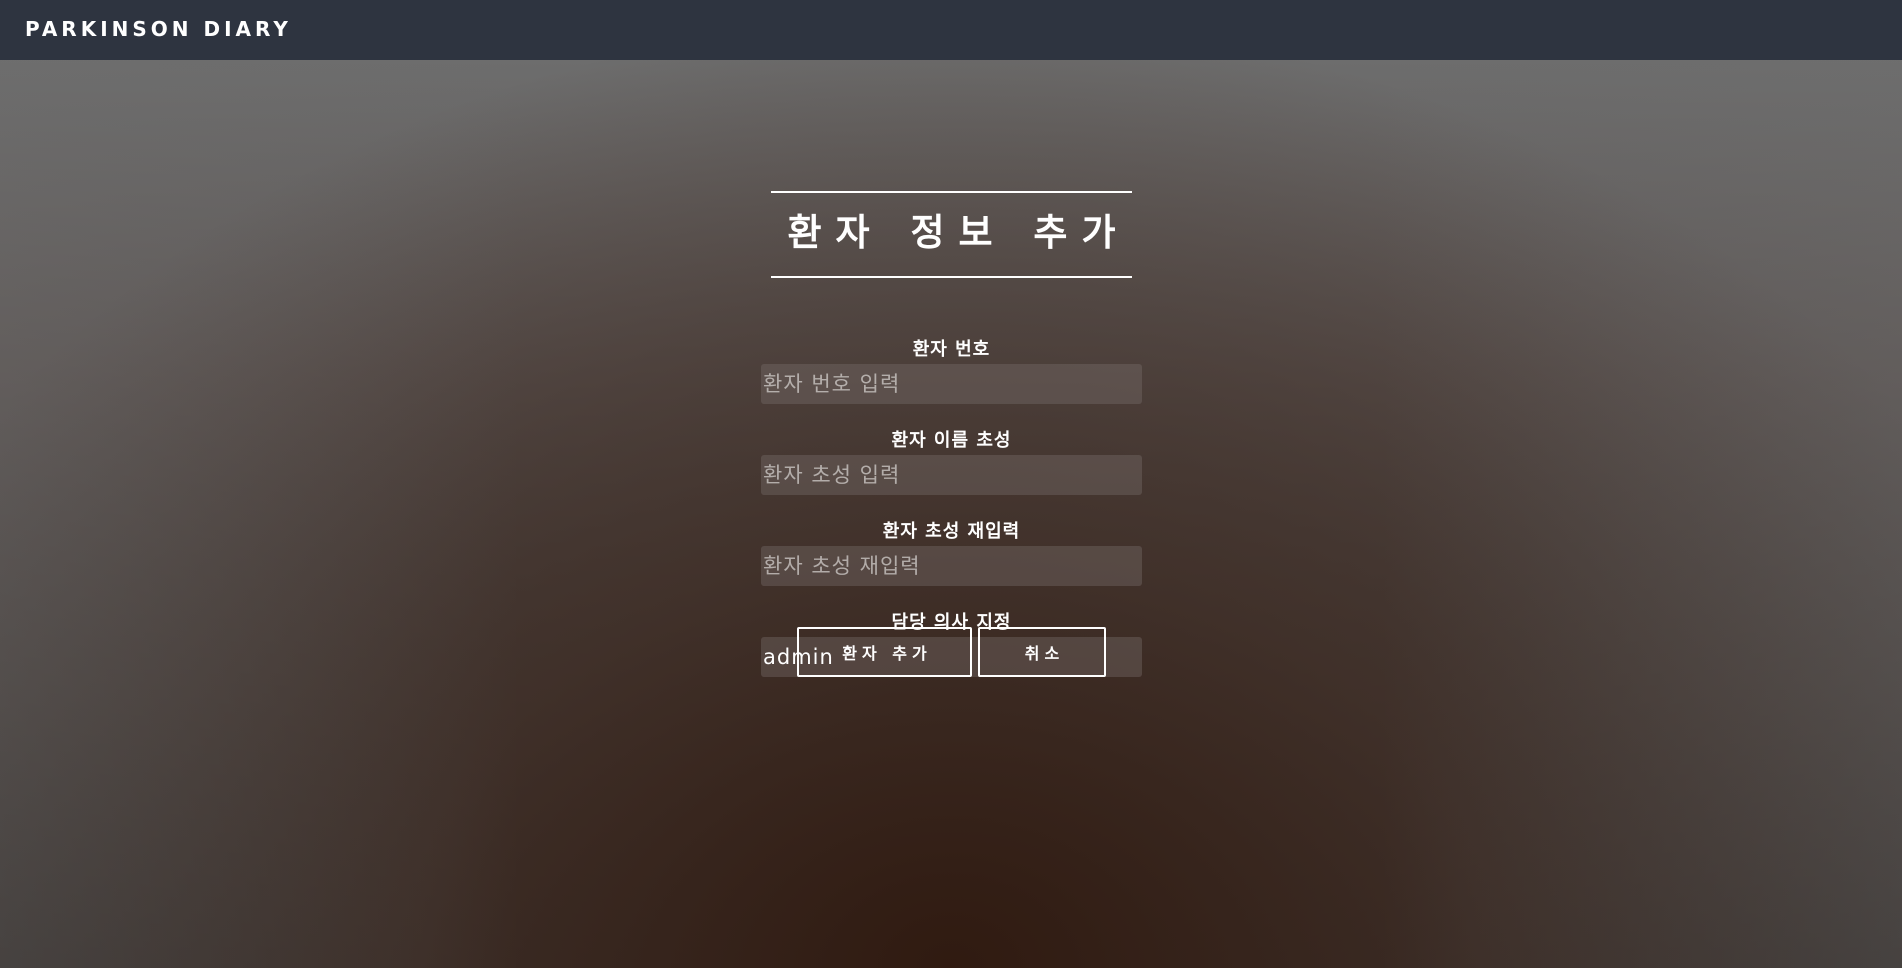 This screenshot has height=968, width=1902. Describe the element at coordinates (951, 30) in the screenshot. I see `top-navbar: PARKINSON DIARY` at that location.